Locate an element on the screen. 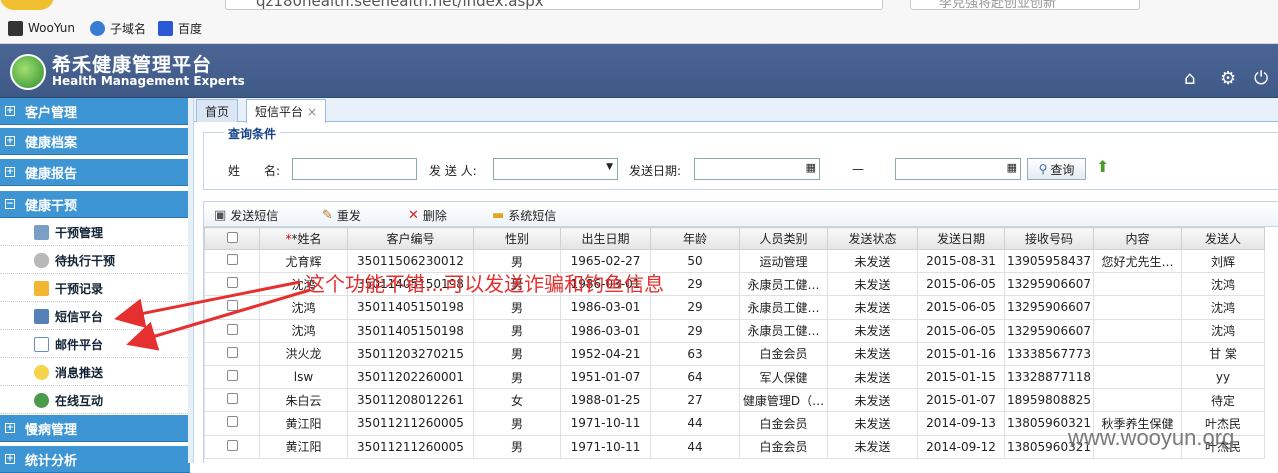  power-icon: ⏻ is located at coordinates (1261, 78).